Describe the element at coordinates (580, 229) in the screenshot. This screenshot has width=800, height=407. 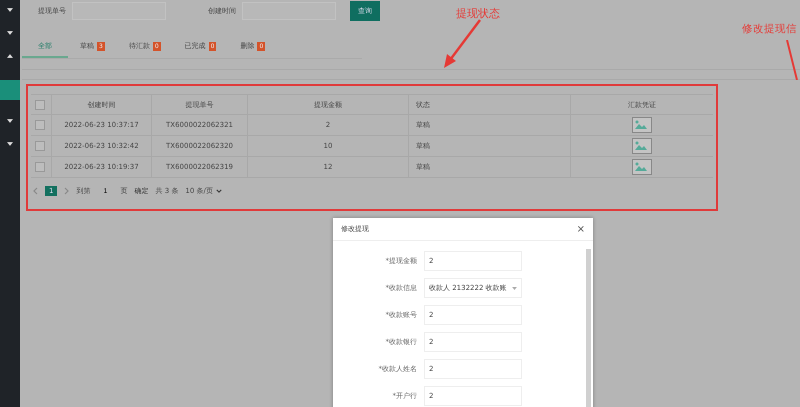
I see `close-button: ×` at that location.